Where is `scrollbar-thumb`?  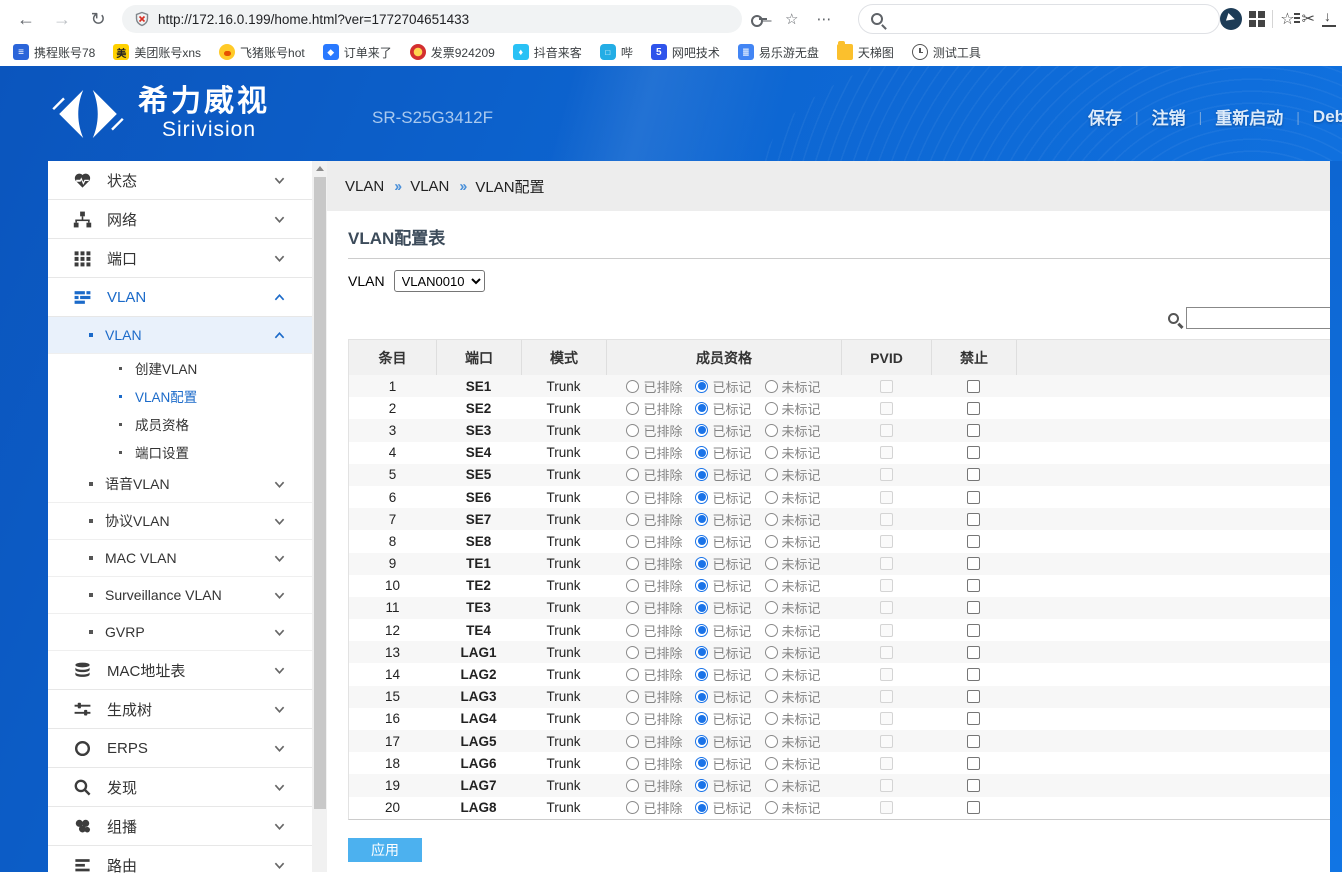 scrollbar-thumb is located at coordinates (319, 493).